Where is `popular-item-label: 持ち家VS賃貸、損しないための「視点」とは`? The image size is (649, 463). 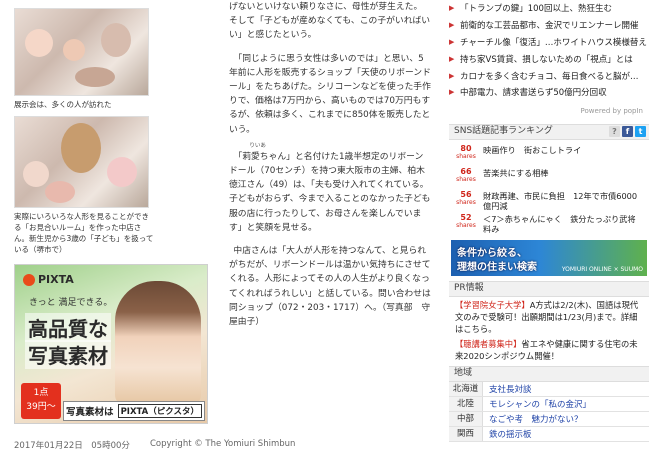
popular-item-label: 持ち家VS賃貸、損しないための「視点」とは is located at coordinates (546, 59).